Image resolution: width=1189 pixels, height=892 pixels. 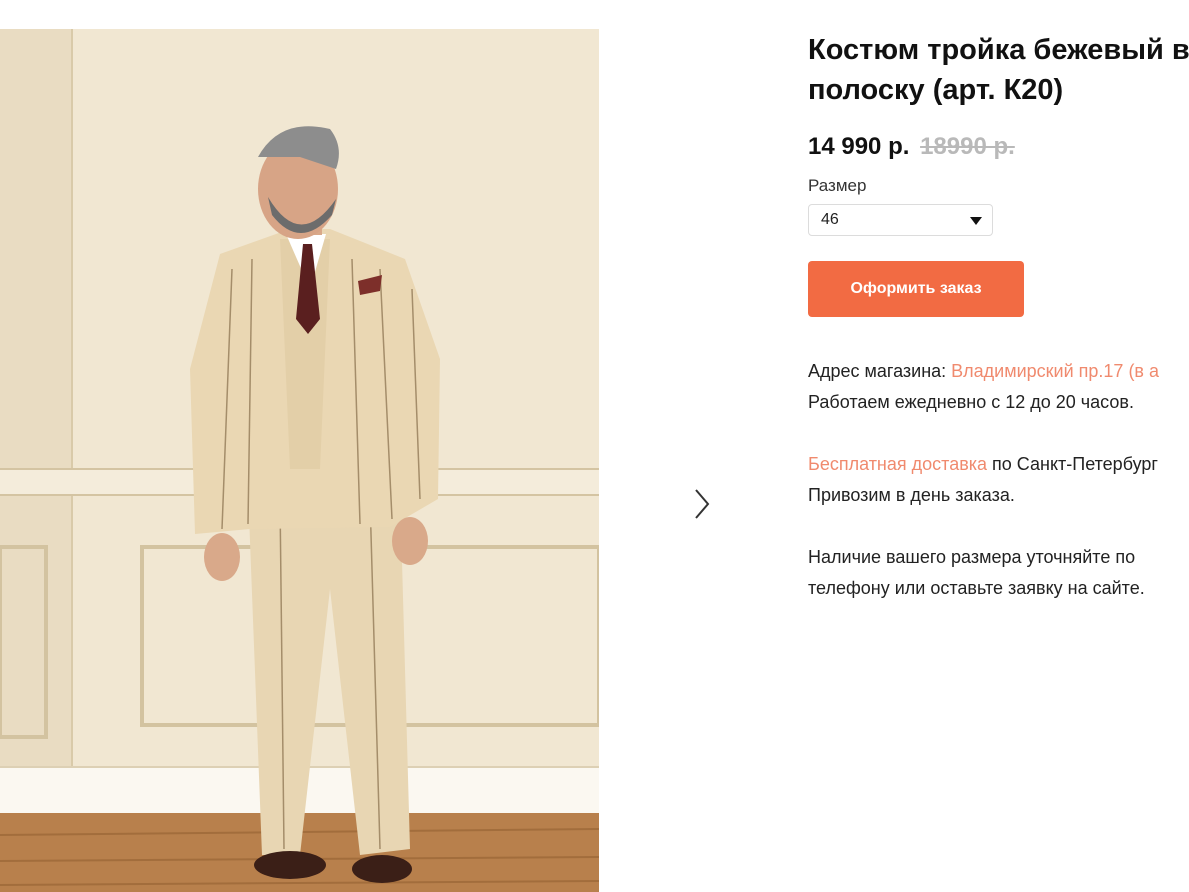 I want to click on size-label: Размер, so click(x=837, y=185).